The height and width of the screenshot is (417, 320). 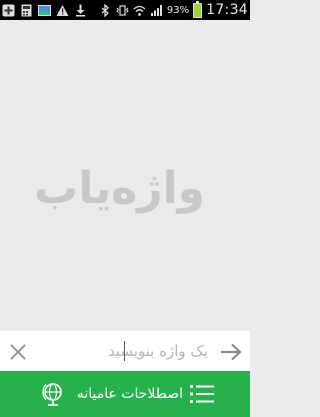 What do you see at coordinates (227, 10) in the screenshot?
I see `clock: 17:34` at bounding box center [227, 10].